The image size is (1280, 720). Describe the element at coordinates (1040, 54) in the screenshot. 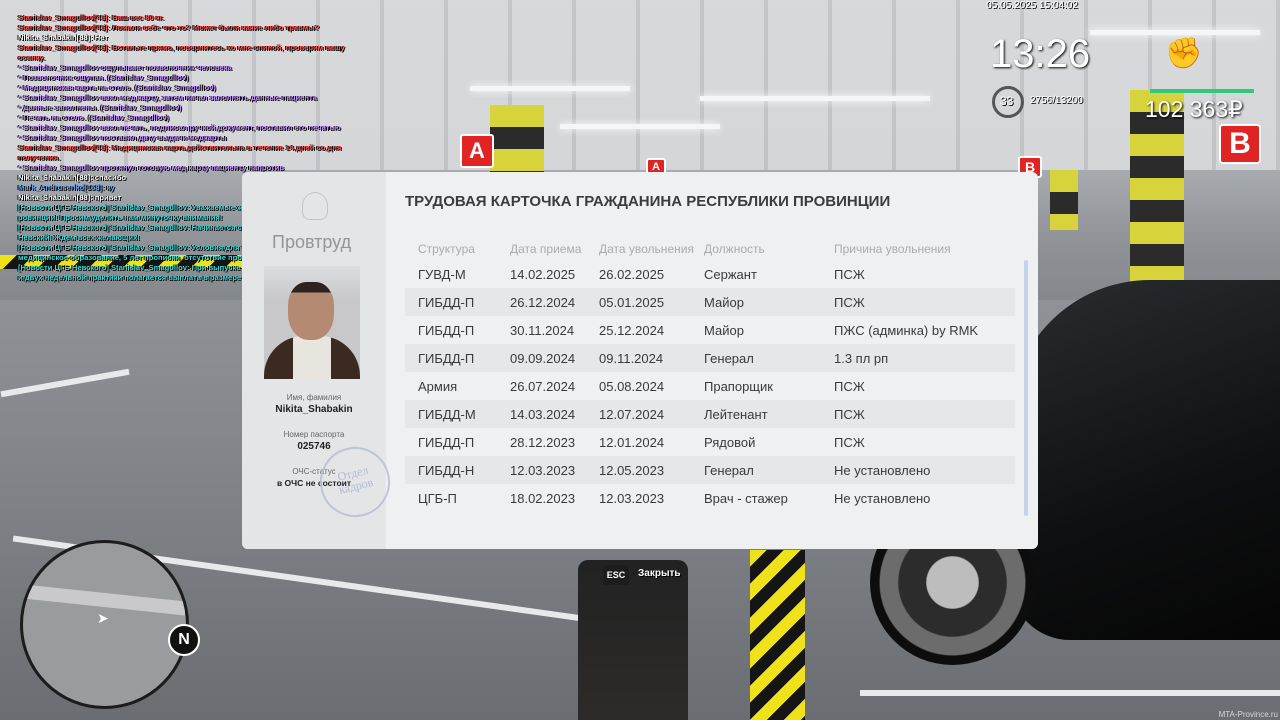

I see `hud-clock: 13:26` at that location.